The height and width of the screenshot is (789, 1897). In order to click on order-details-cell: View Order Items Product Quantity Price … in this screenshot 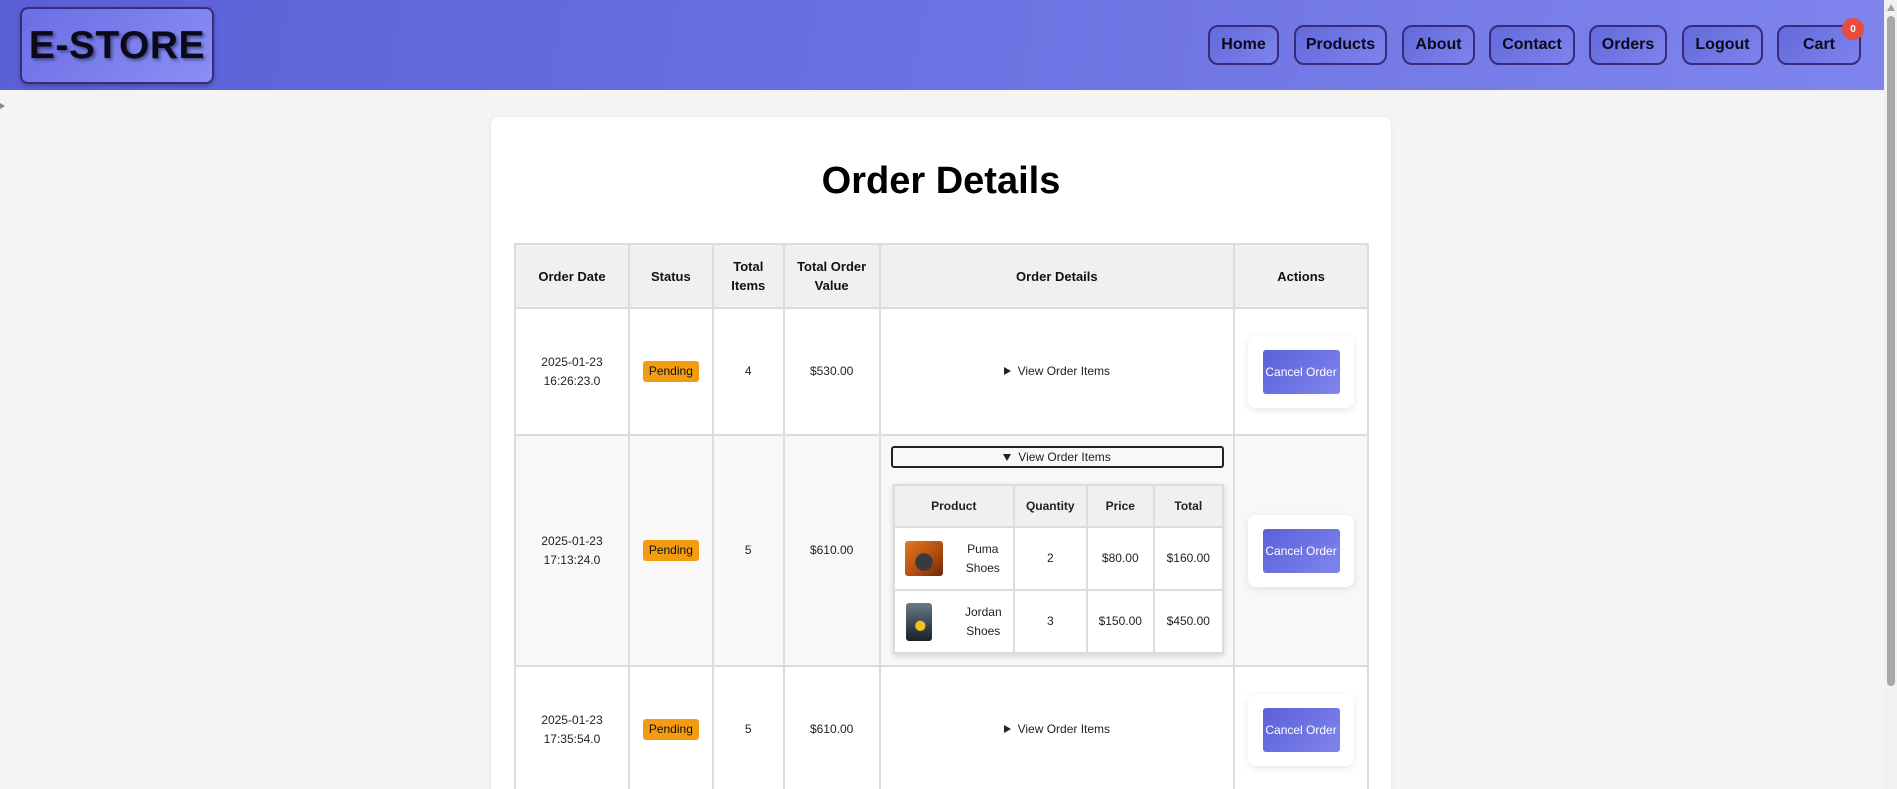, I will do `click(1057, 550)`.